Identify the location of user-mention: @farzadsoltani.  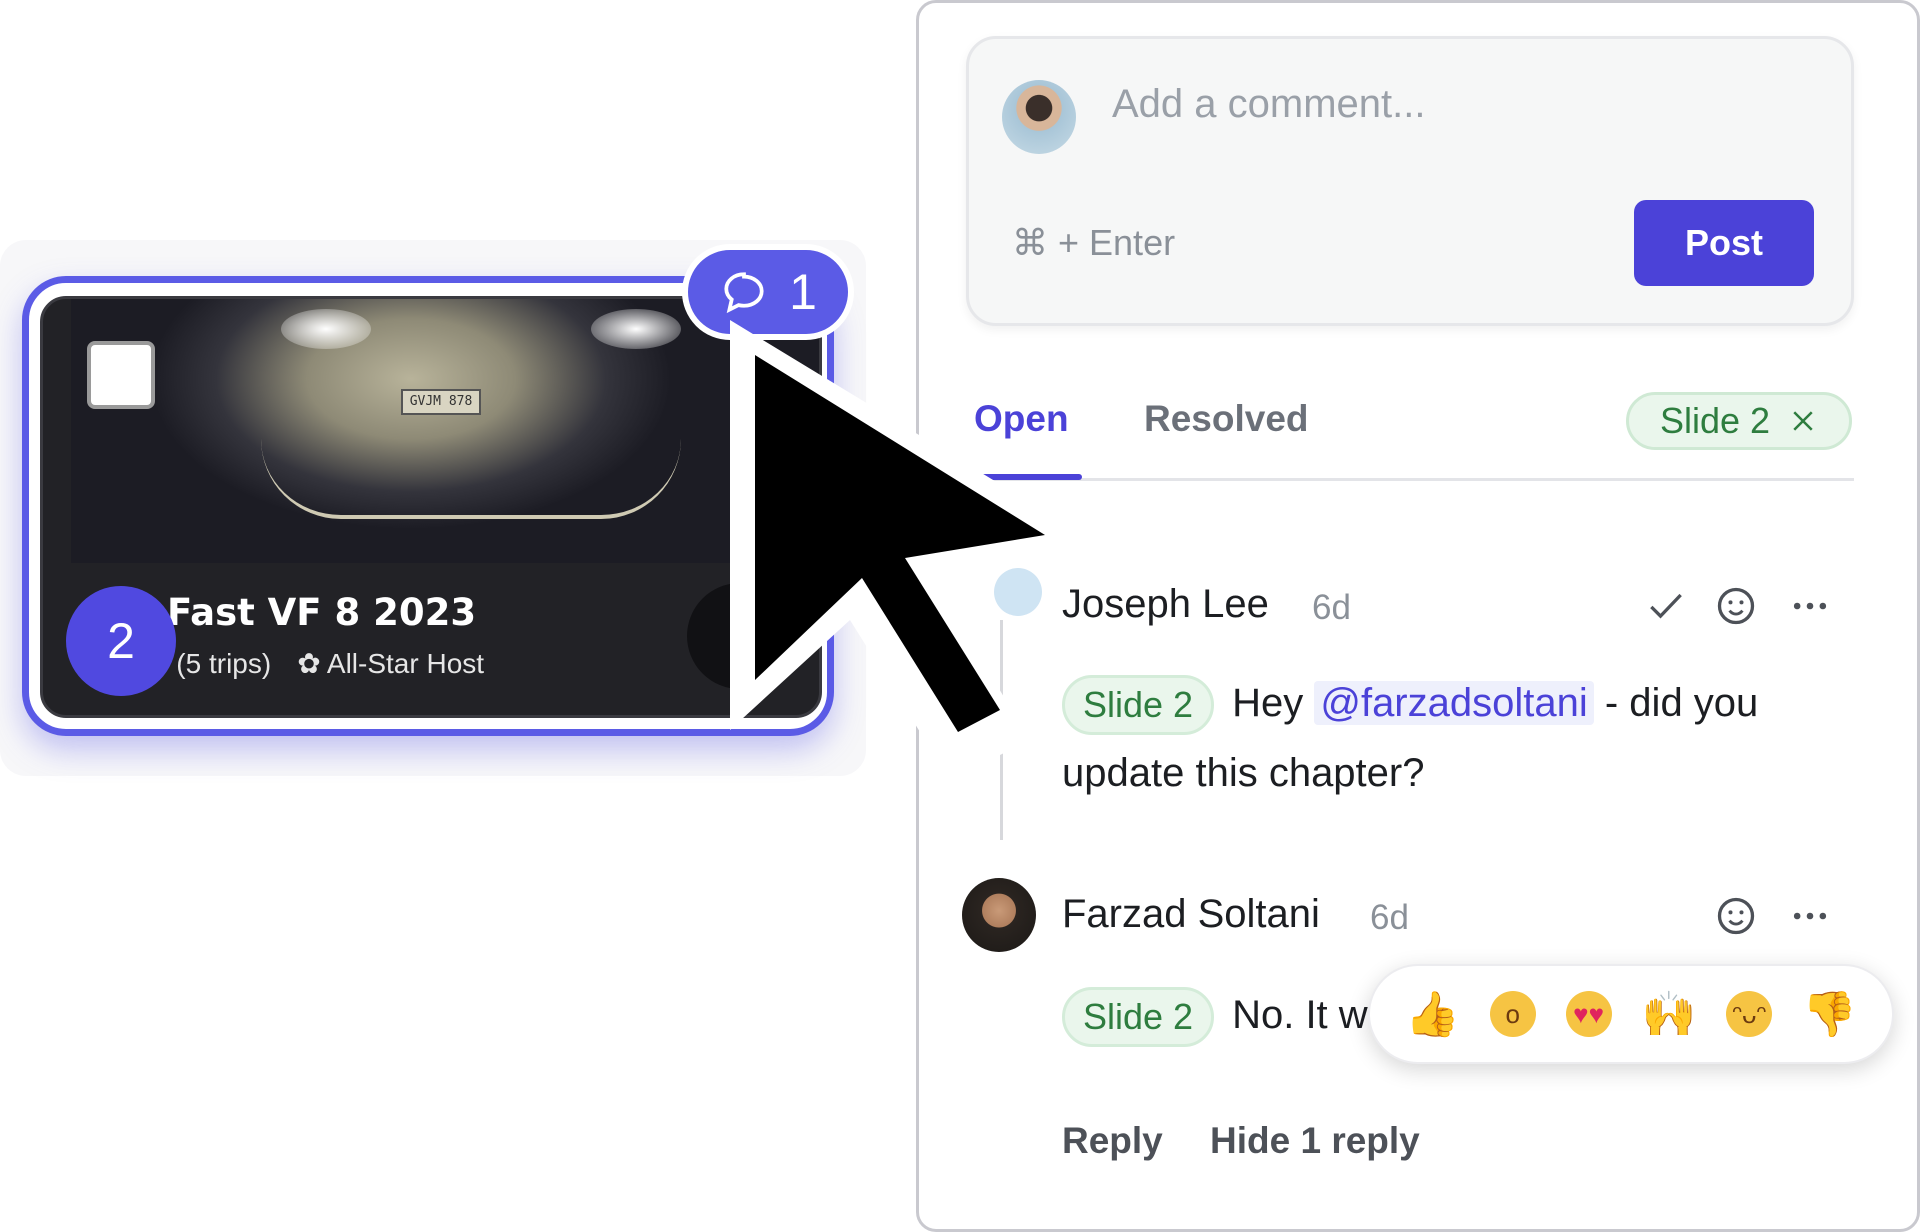
(1454, 703).